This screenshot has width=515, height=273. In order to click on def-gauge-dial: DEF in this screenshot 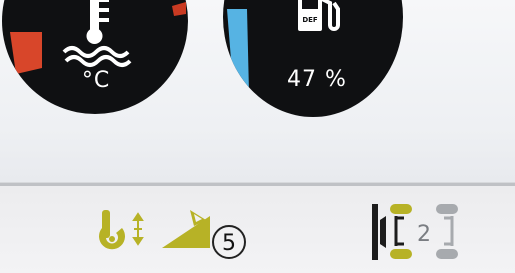, I will do `click(283, 46)`.